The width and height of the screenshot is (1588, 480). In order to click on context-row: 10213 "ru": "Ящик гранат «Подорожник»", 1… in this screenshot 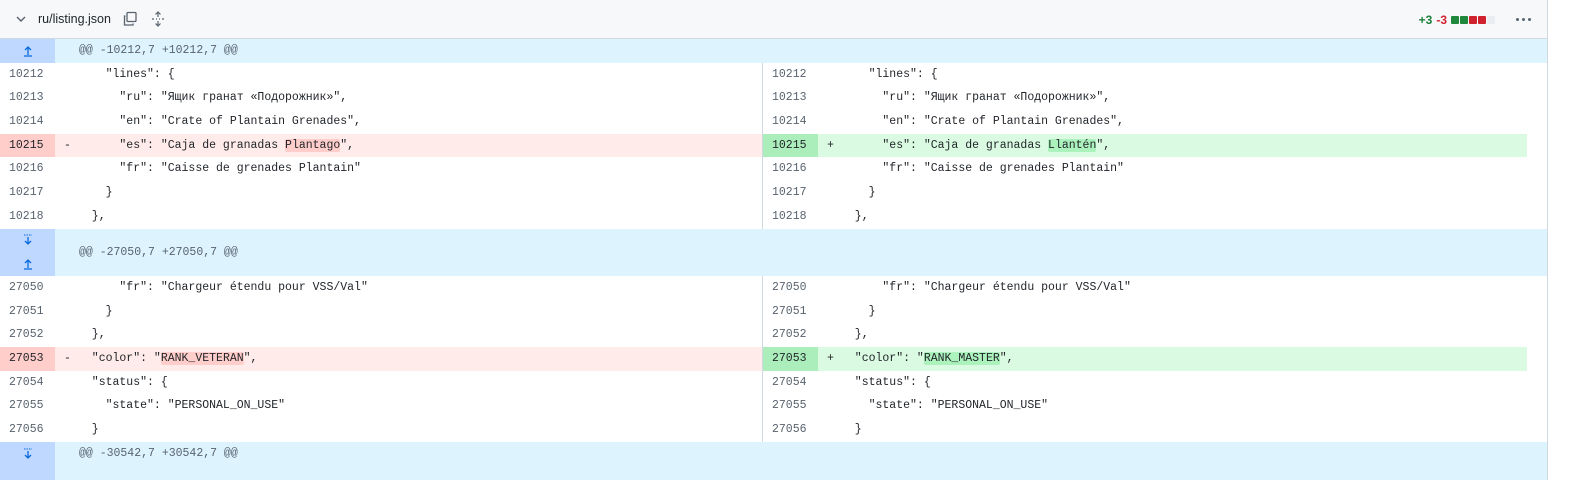, I will do `click(773, 98)`.